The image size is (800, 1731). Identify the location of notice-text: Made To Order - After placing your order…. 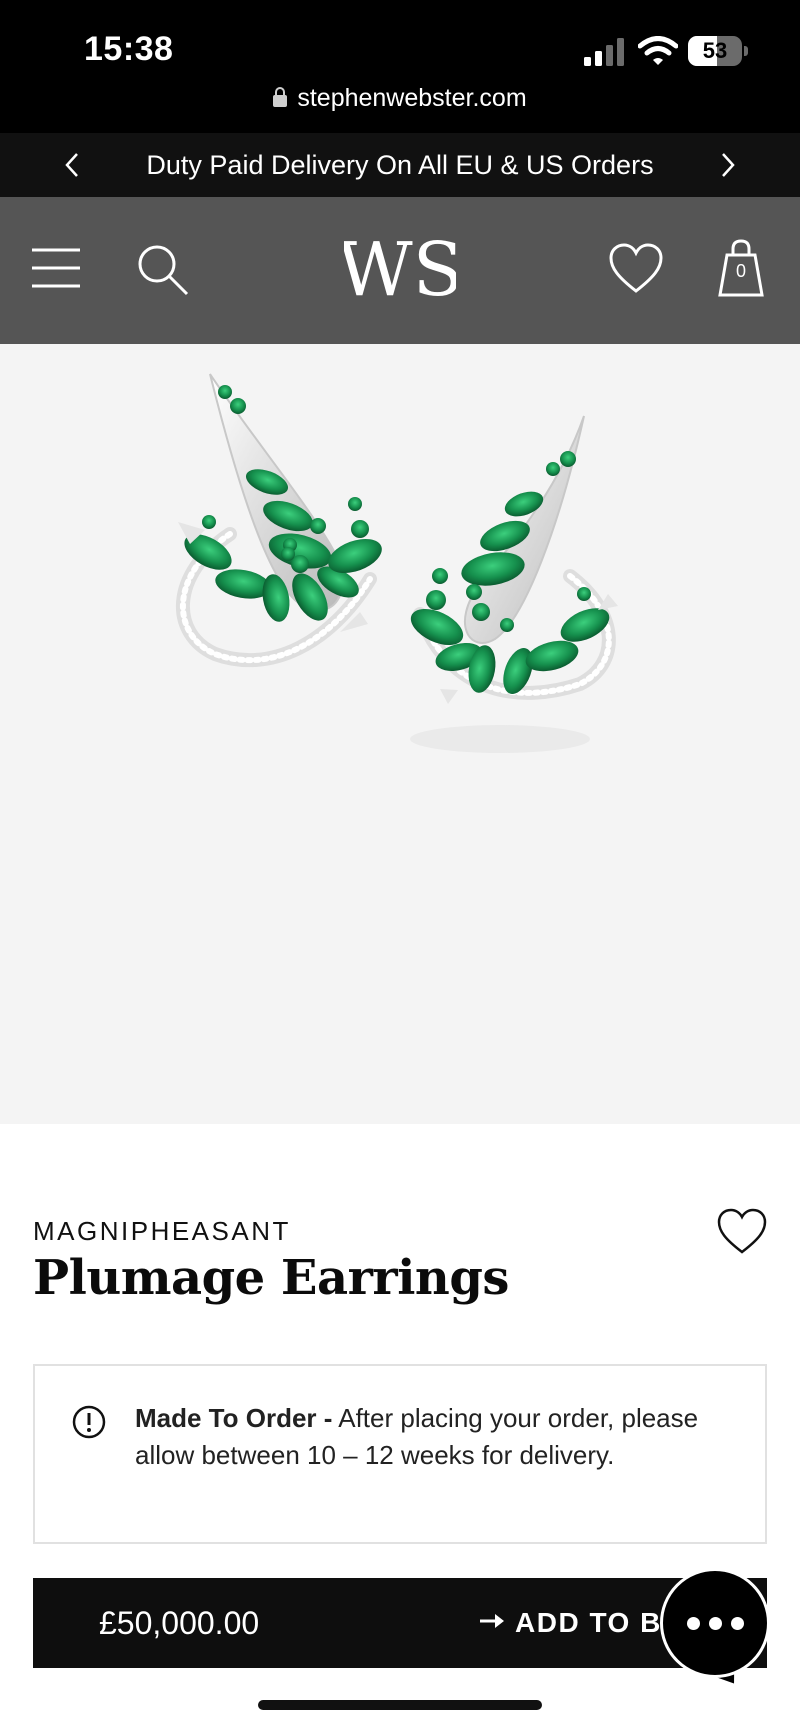
(435, 1437).